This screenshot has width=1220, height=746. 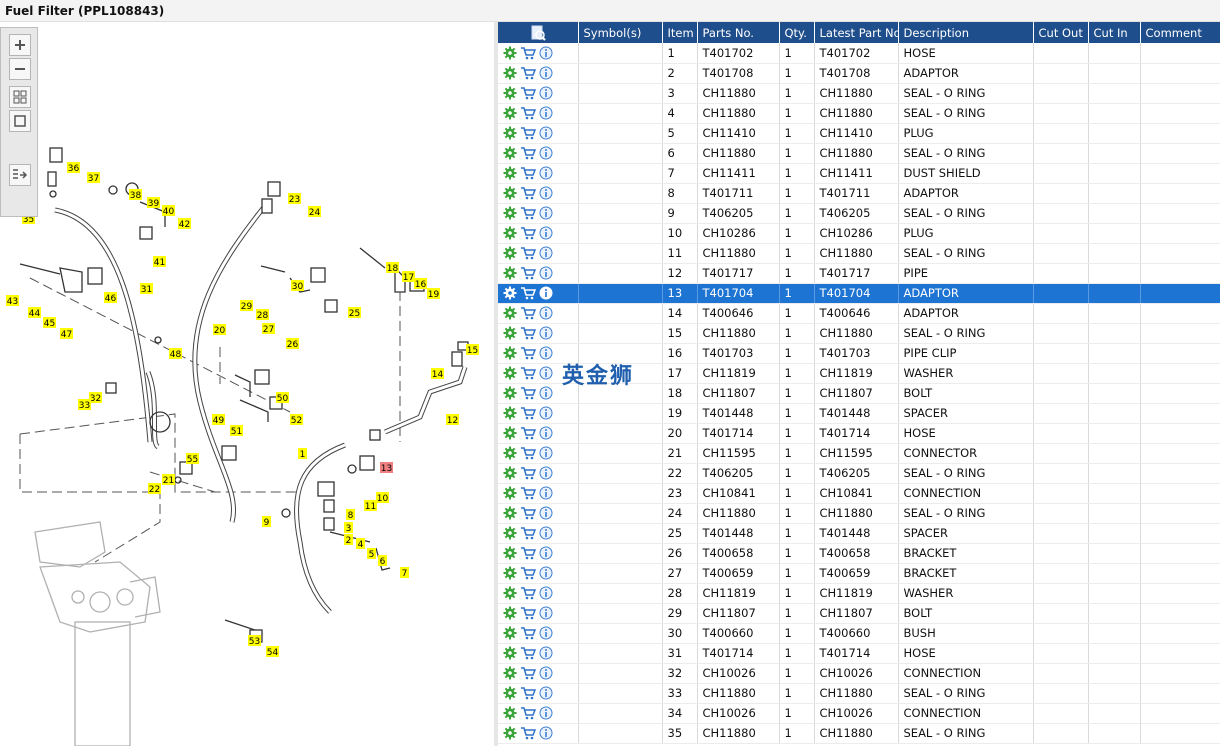 I want to click on table-row: 5 CH11410 1 CH11410 PLUG, so click(x=859, y=133).